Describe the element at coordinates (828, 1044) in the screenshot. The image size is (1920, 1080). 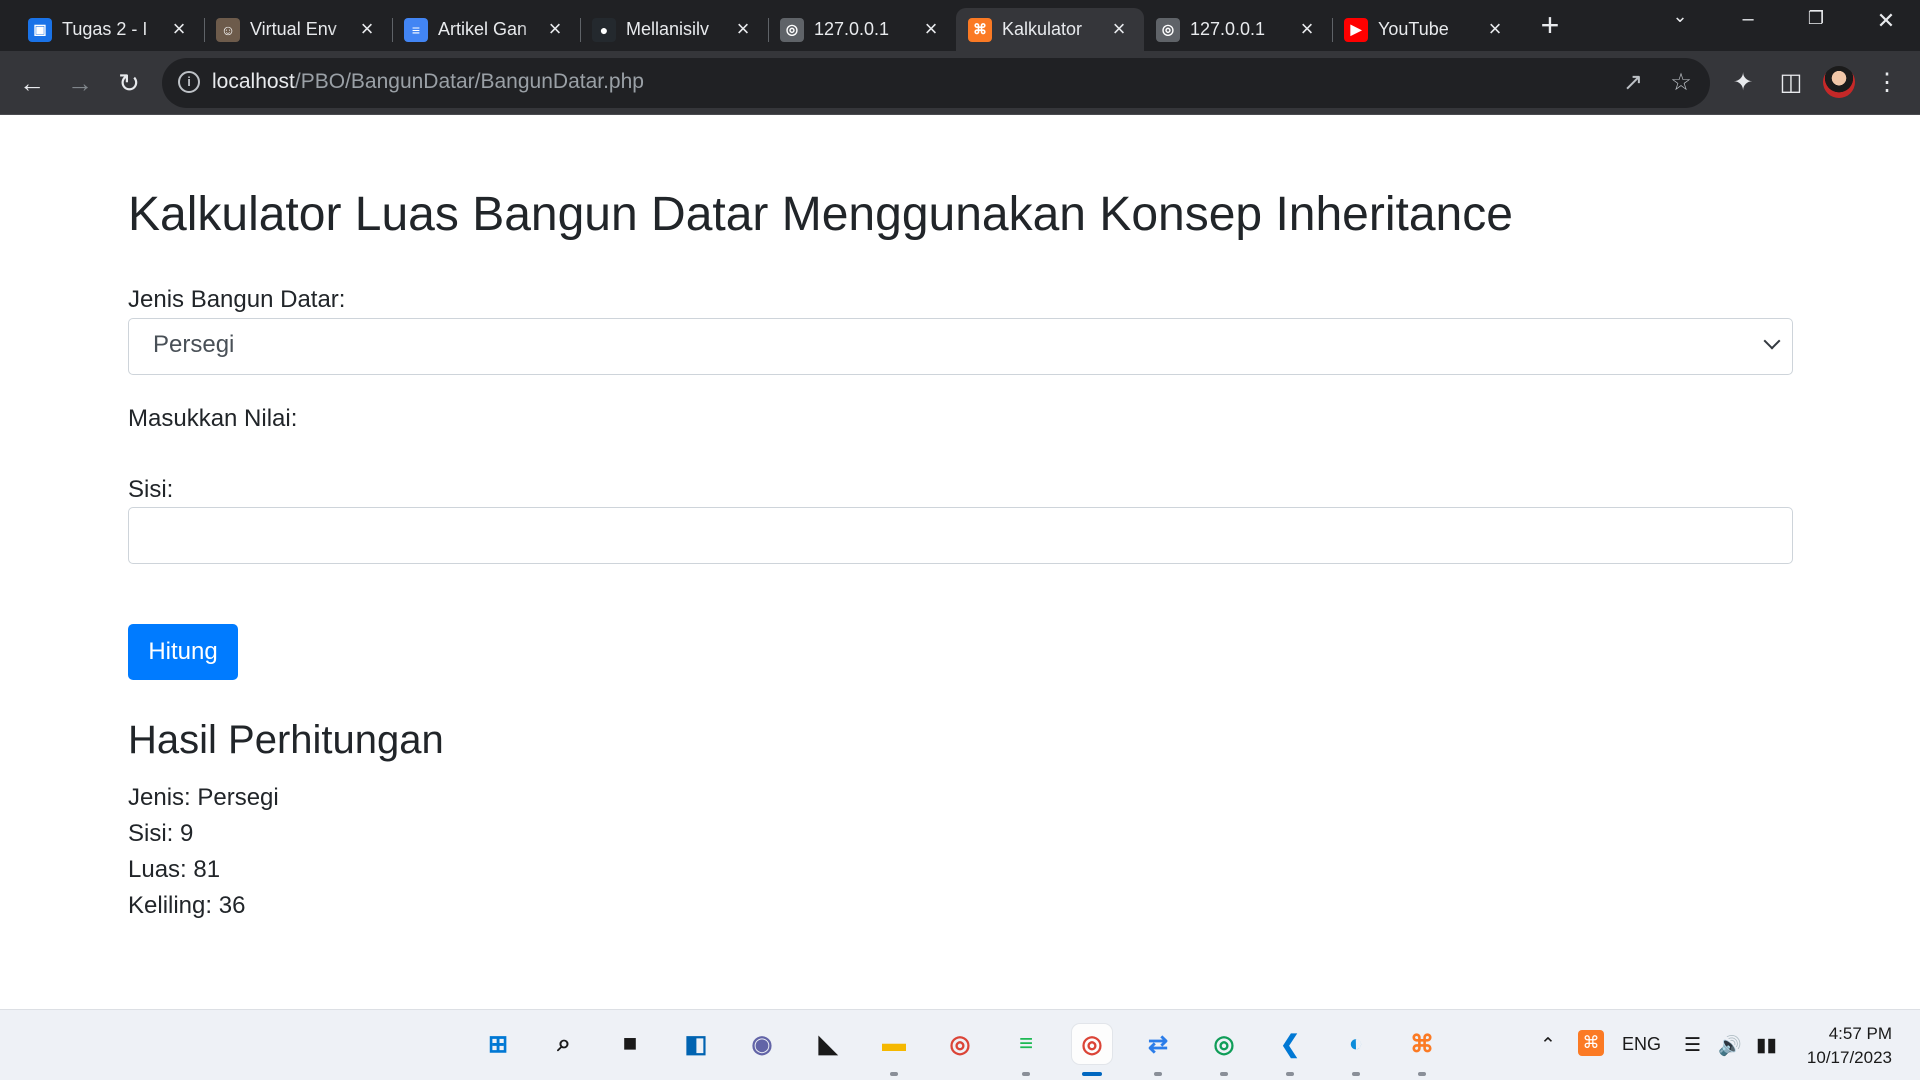
I see `sticky-notes-icon: ◣` at that location.